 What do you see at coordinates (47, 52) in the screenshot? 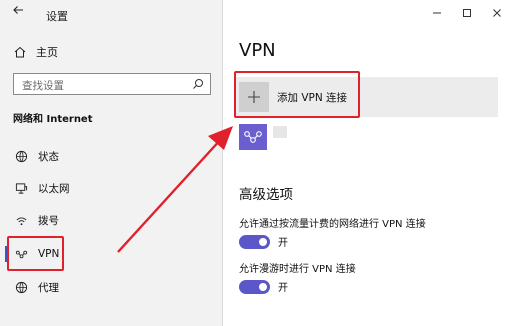
I see `home-label: 主页` at bounding box center [47, 52].